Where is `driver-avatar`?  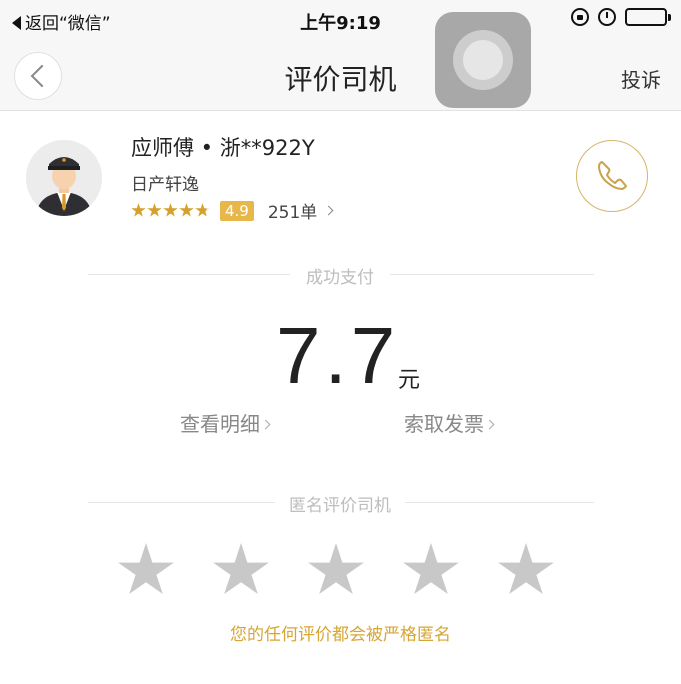 driver-avatar is located at coordinates (64, 178).